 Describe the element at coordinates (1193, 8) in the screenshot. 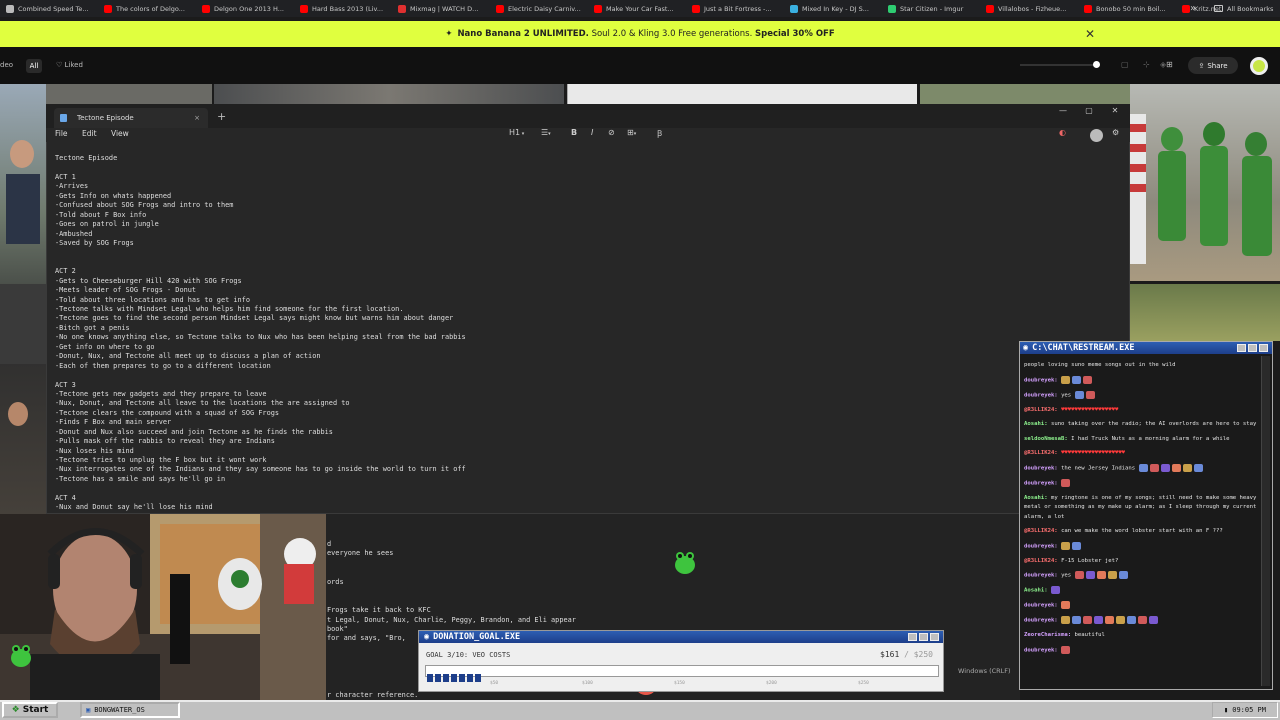

I see `bookmarks-overflow-button: »` at that location.